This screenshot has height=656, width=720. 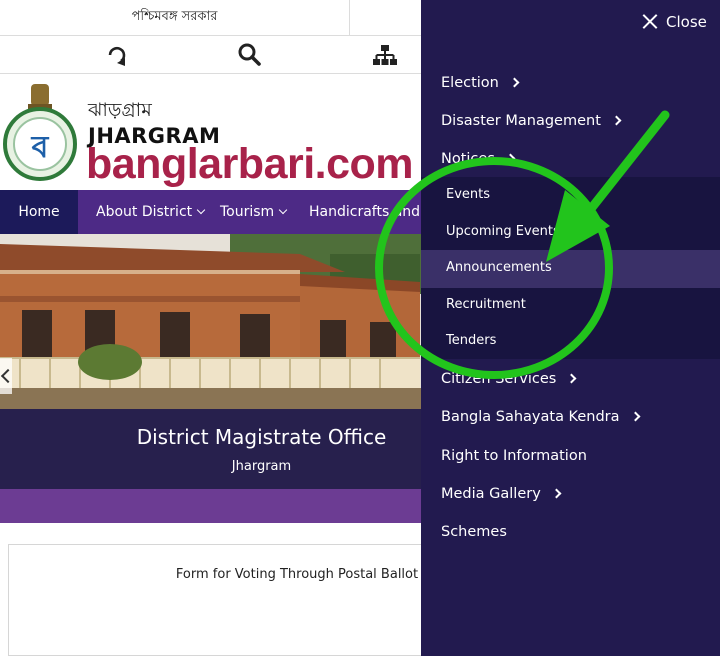 I want to click on submenu-item-announcements: Announcements, so click(x=499, y=268).